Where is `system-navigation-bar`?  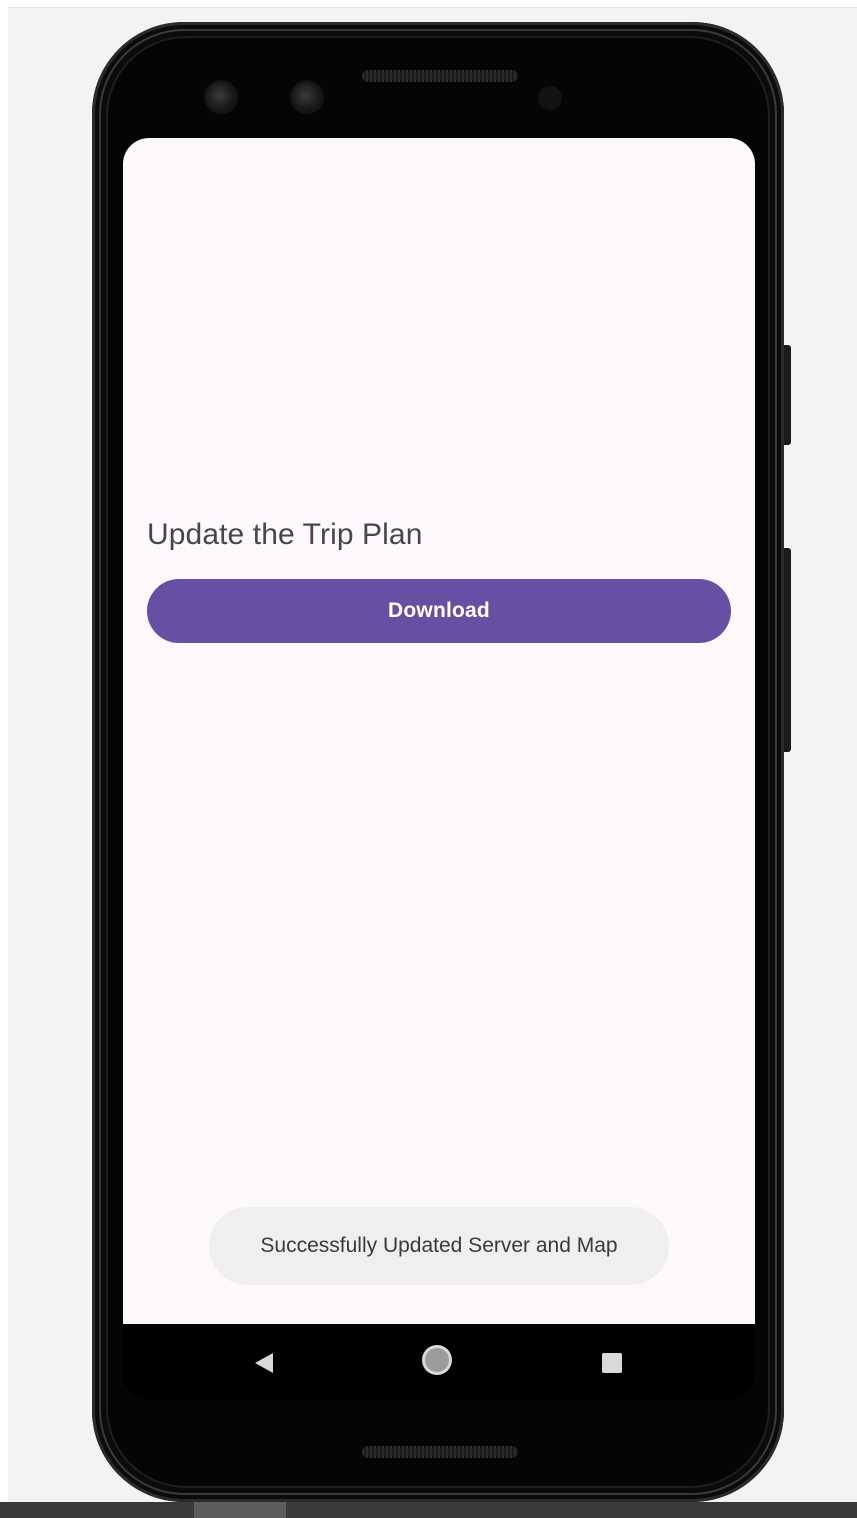 system-navigation-bar is located at coordinates (439, 1362).